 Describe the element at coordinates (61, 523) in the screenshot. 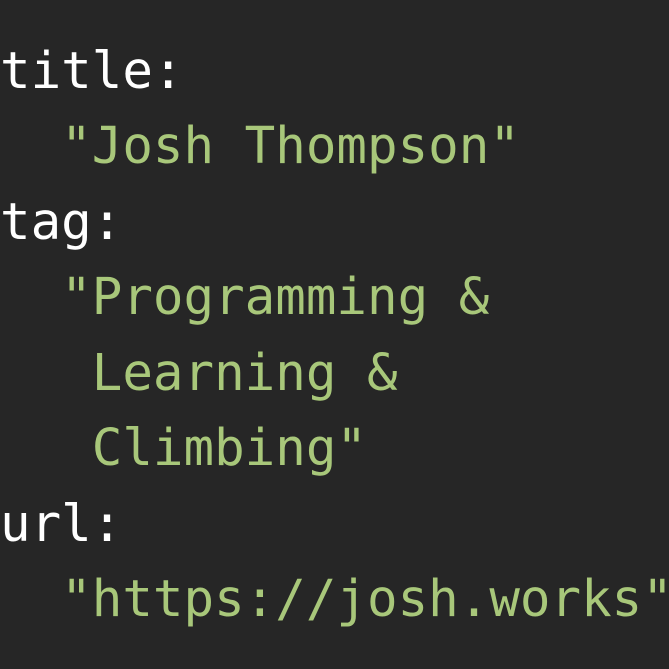

I see `url-key: url:` at that location.